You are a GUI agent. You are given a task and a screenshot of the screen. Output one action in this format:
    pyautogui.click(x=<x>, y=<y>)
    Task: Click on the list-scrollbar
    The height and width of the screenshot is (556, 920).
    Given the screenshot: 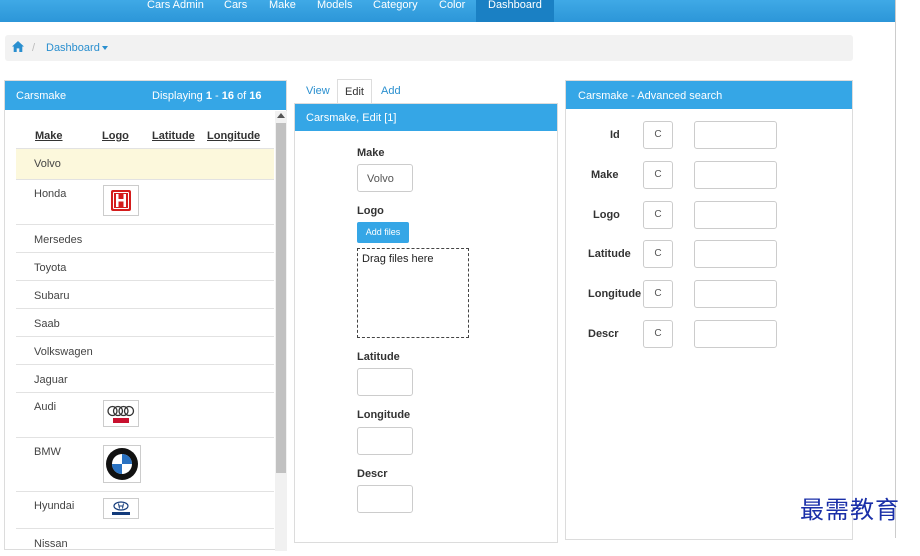 What is the action you would take?
    pyautogui.click(x=281, y=331)
    